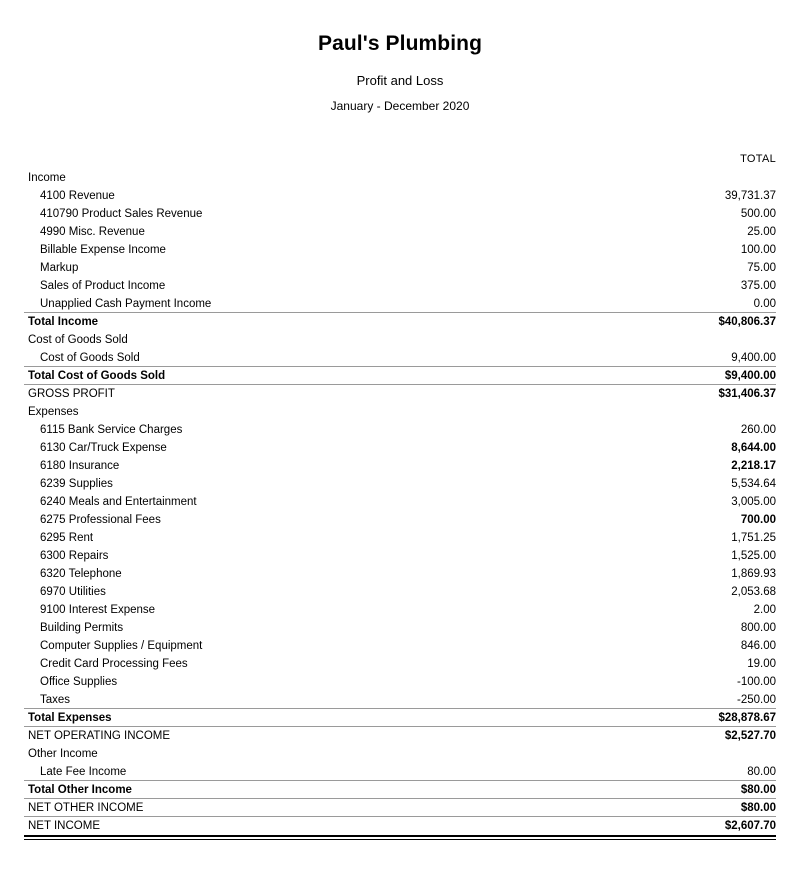  What do you see at coordinates (399, 43) in the screenshot?
I see `company-name: Paul's Plumbing` at bounding box center [399, 43].